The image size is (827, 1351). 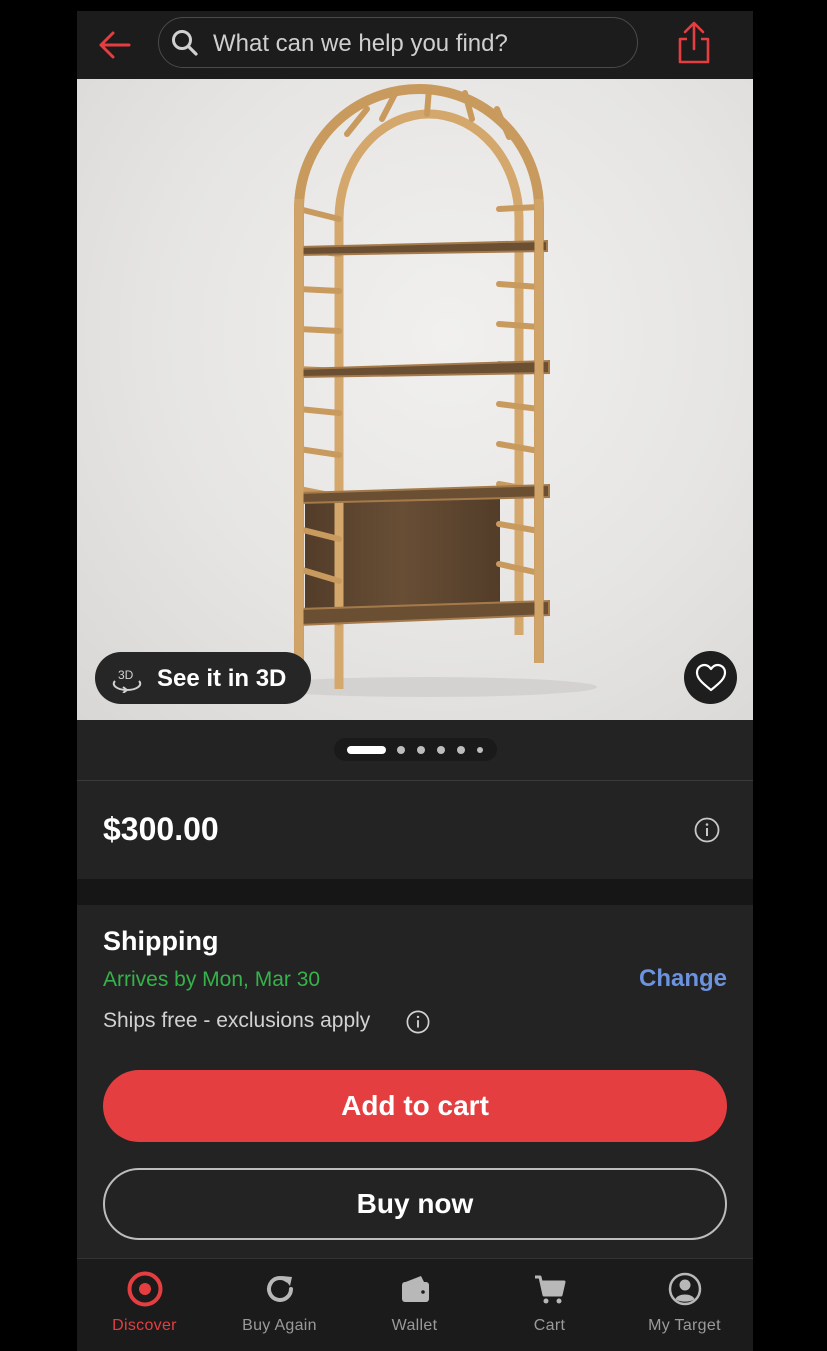 I want to click on arrival-date: Arrives by Mon, Mar 30, so click(x=212, y=979).